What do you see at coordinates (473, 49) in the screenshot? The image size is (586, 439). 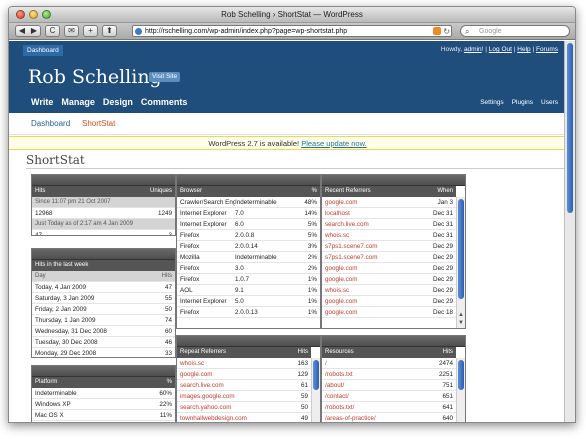 I see `user-link: admin` at bounding box center [473, 49].